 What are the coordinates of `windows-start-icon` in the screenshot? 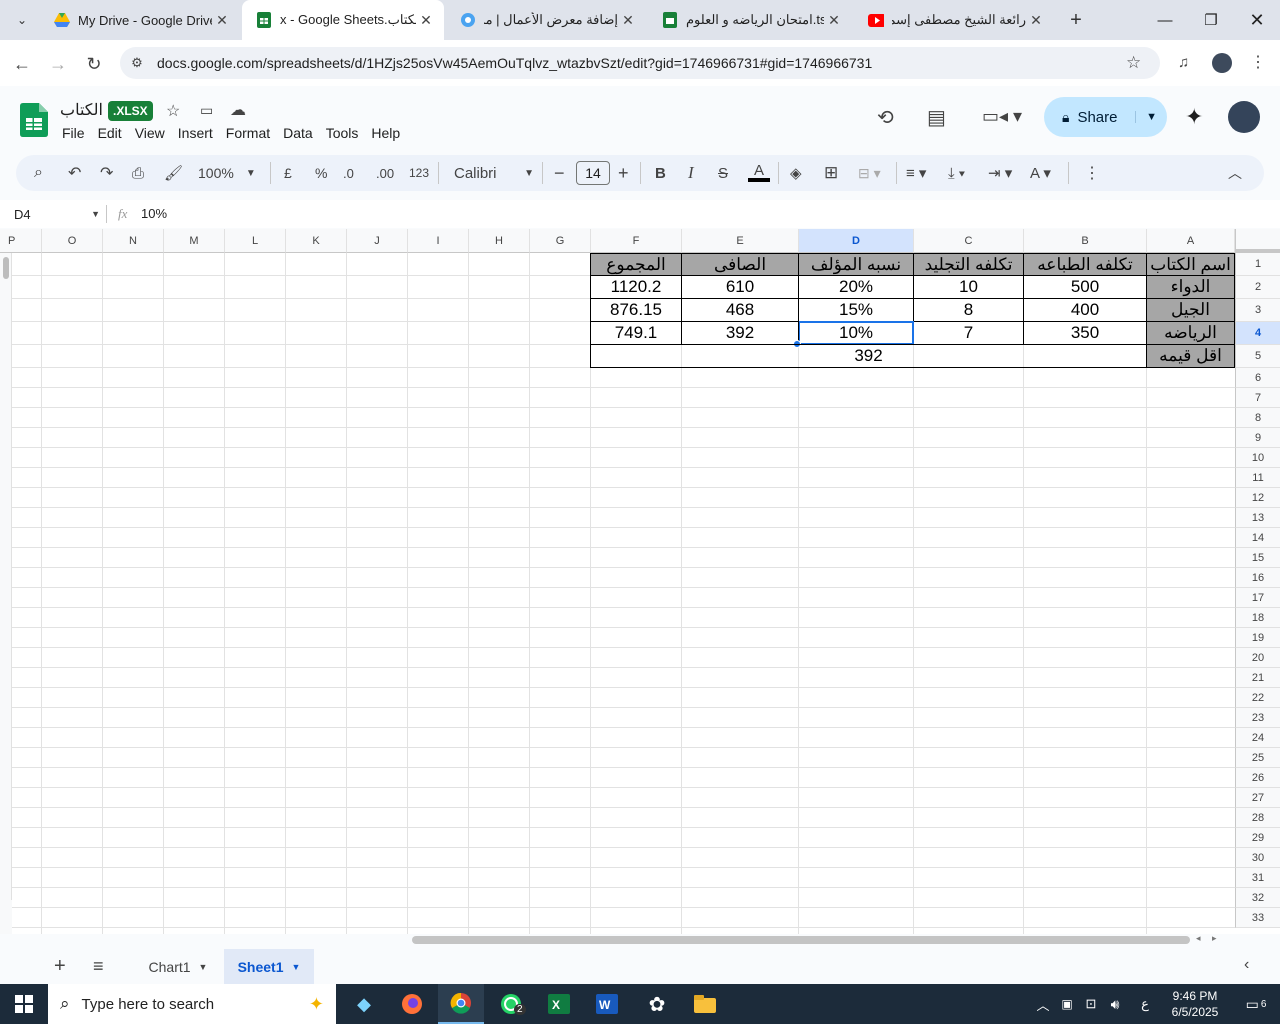 It's located at (24, 1004).